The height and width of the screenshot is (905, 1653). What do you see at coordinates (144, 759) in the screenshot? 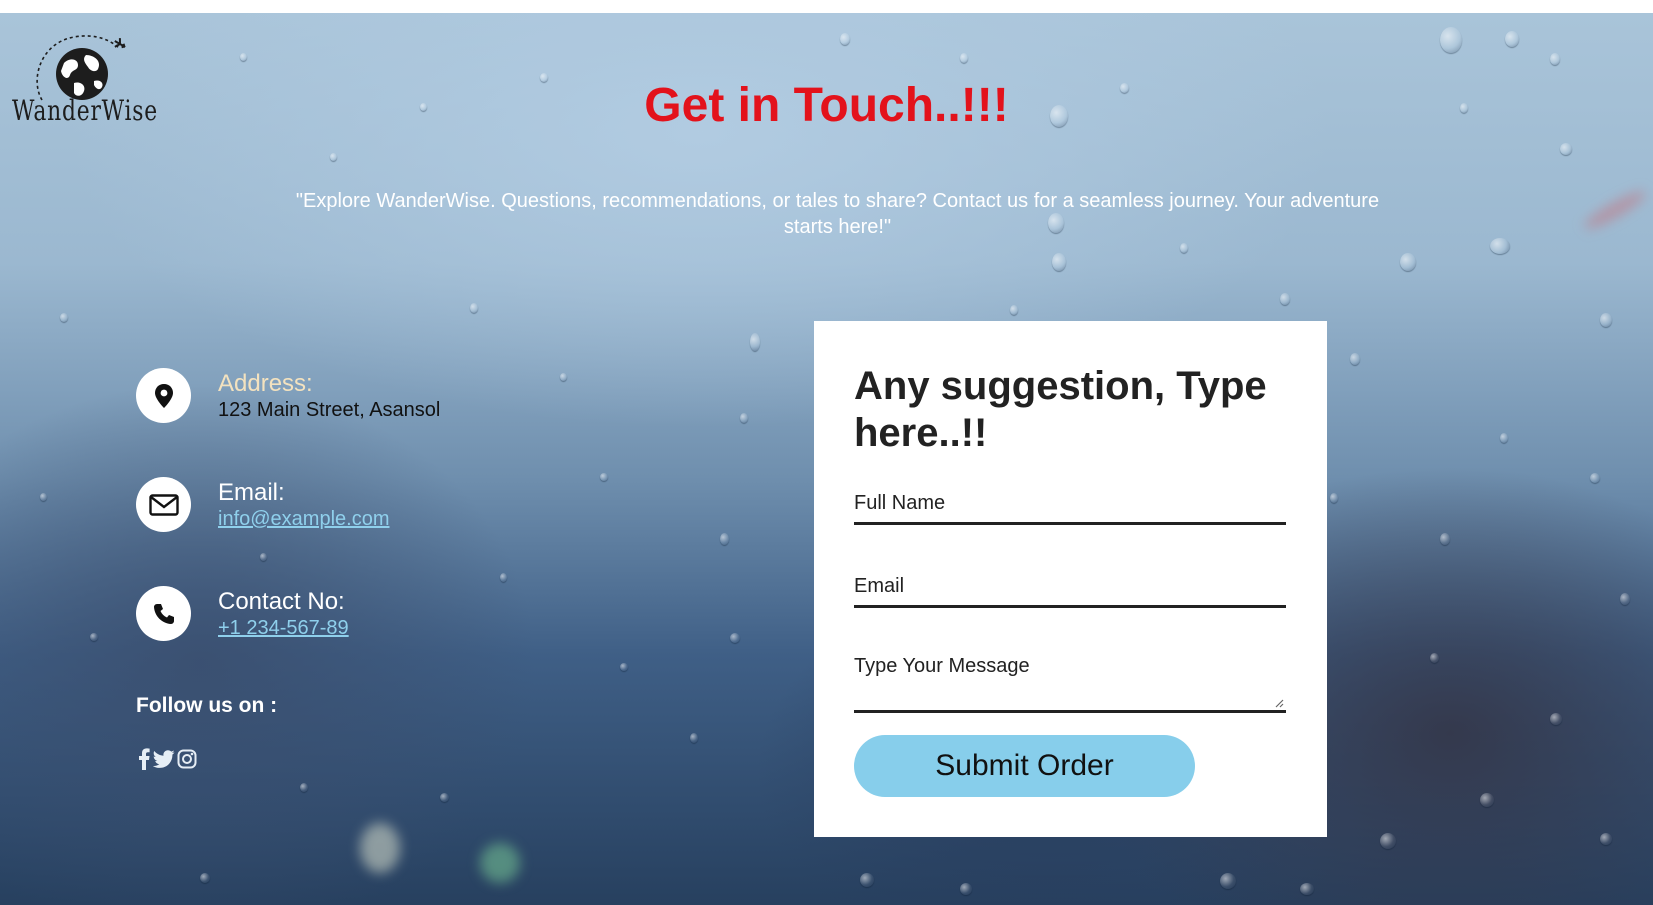
I see `facebook-icon` at bounding box center [144, 759].